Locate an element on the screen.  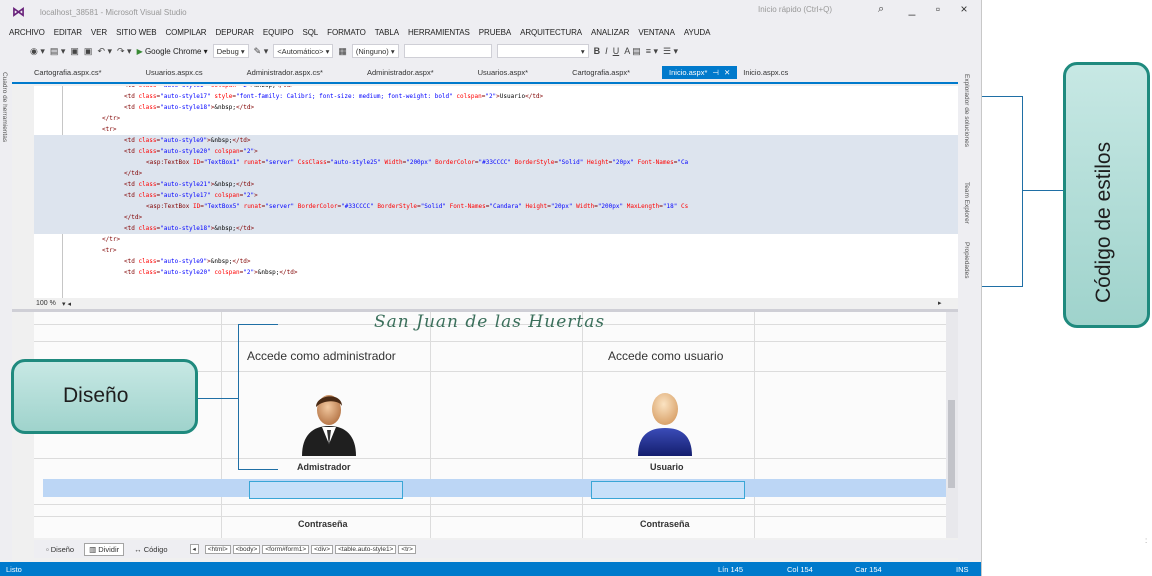
menu-item-formato: FORMATO is located at coordinates (346, 32).